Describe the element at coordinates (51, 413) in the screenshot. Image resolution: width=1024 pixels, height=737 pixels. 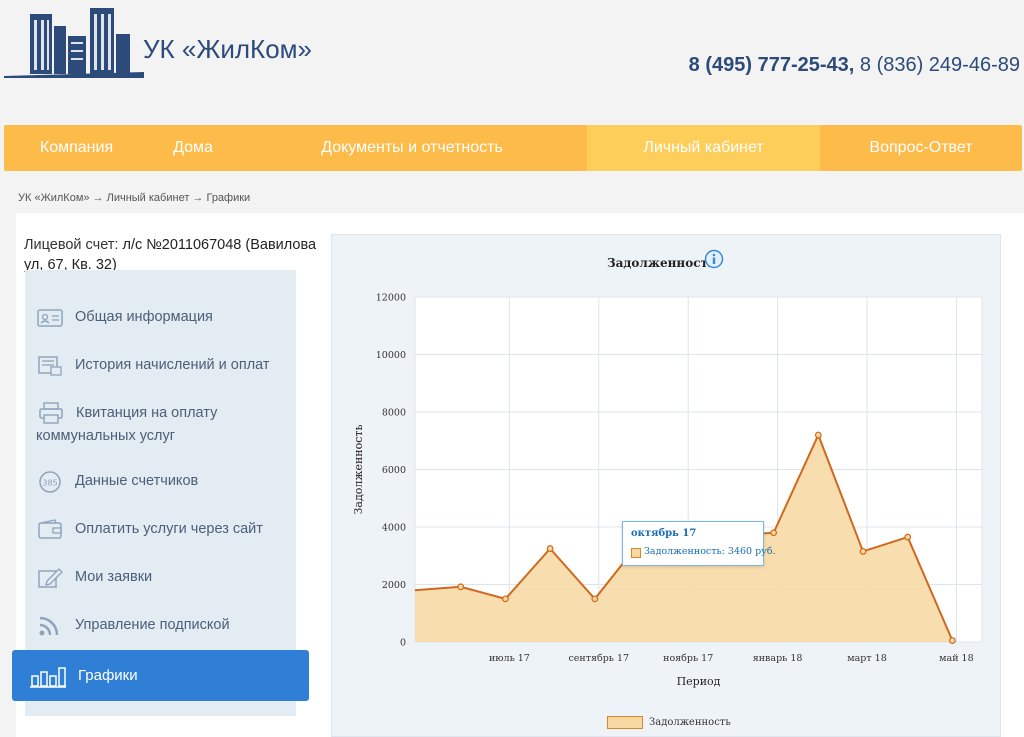
I see `printer-icon` at that location.